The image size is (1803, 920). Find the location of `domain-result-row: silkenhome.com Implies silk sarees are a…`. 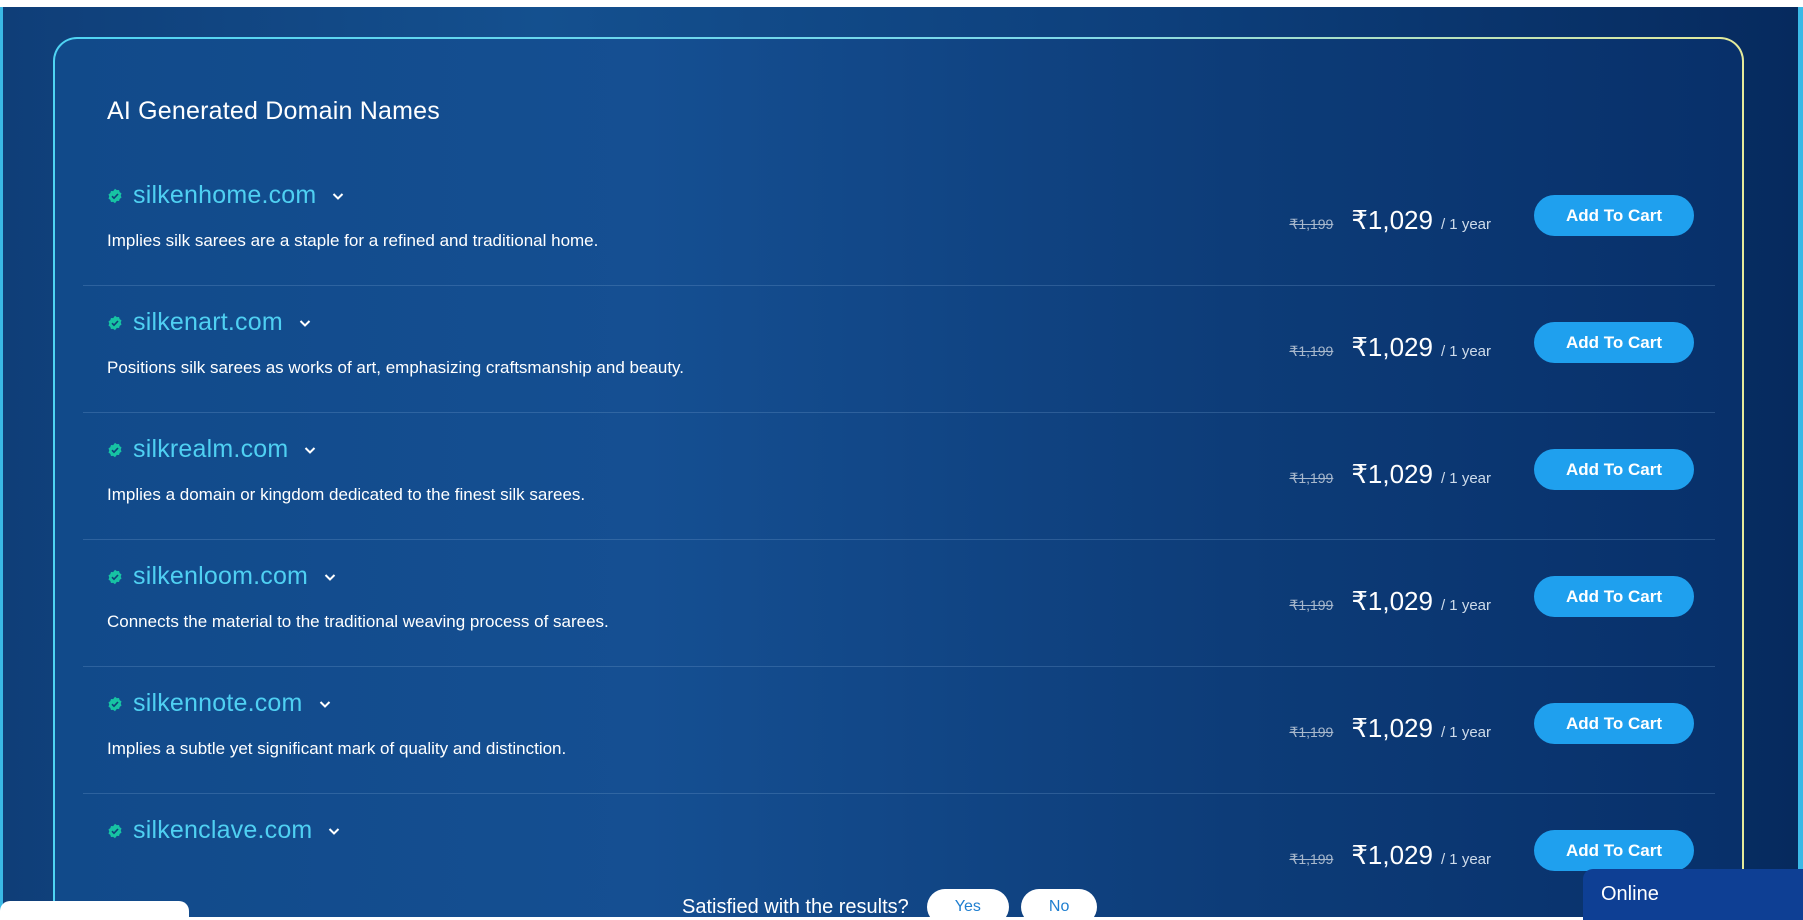

domain-result-row: silkenhome.com Implies silk sarees are a… is located at coordinates (899, 222).